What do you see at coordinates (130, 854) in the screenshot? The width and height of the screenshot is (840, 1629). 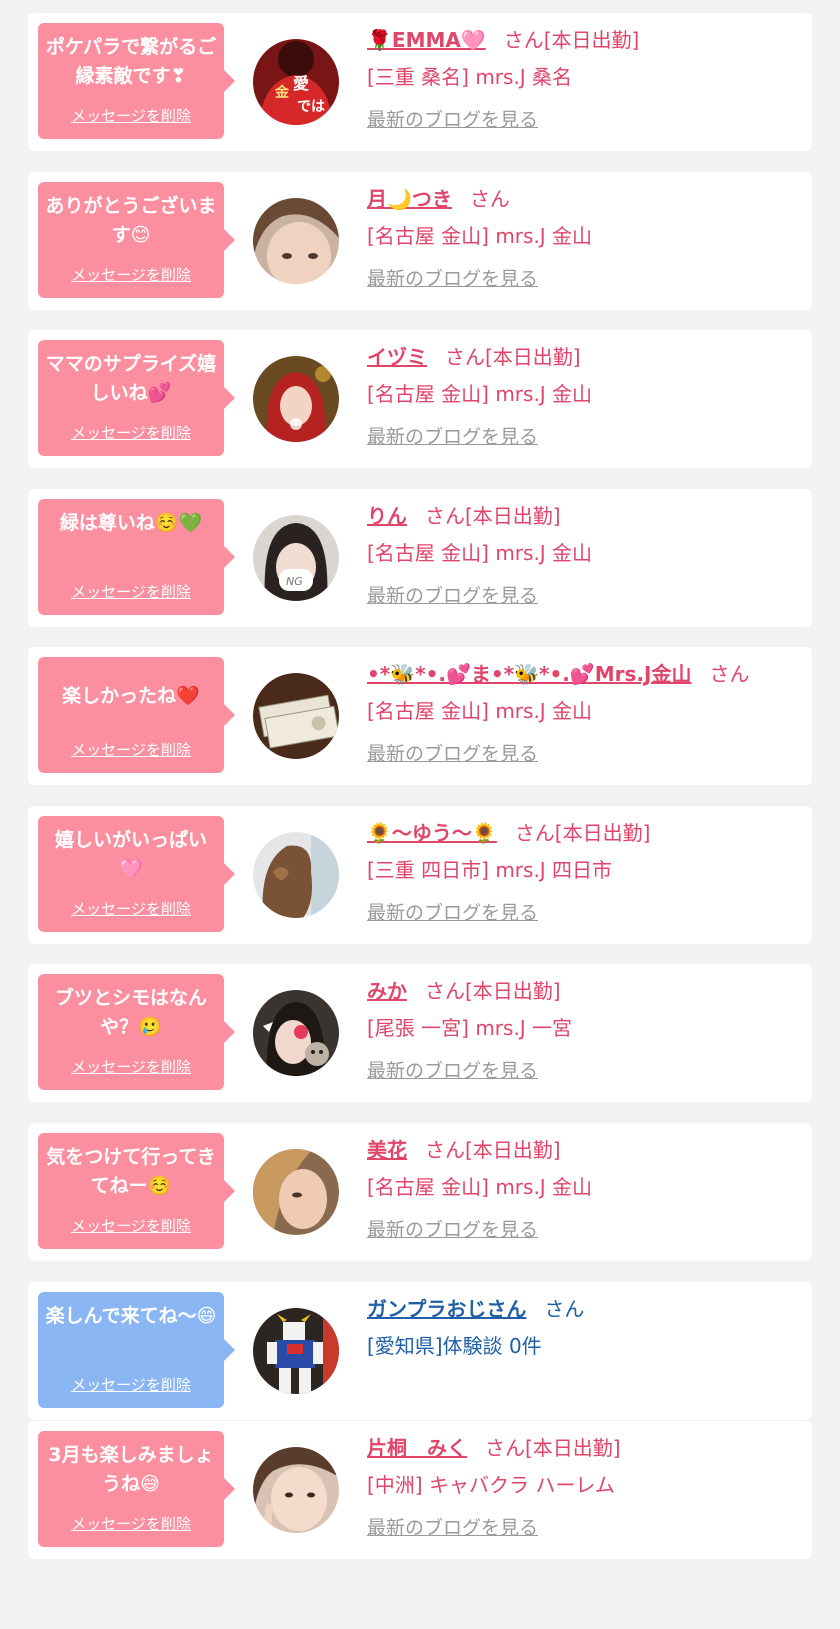 I see `message-text: 嬉しいがいっぱい🩷` at bounding box center [130, 854].